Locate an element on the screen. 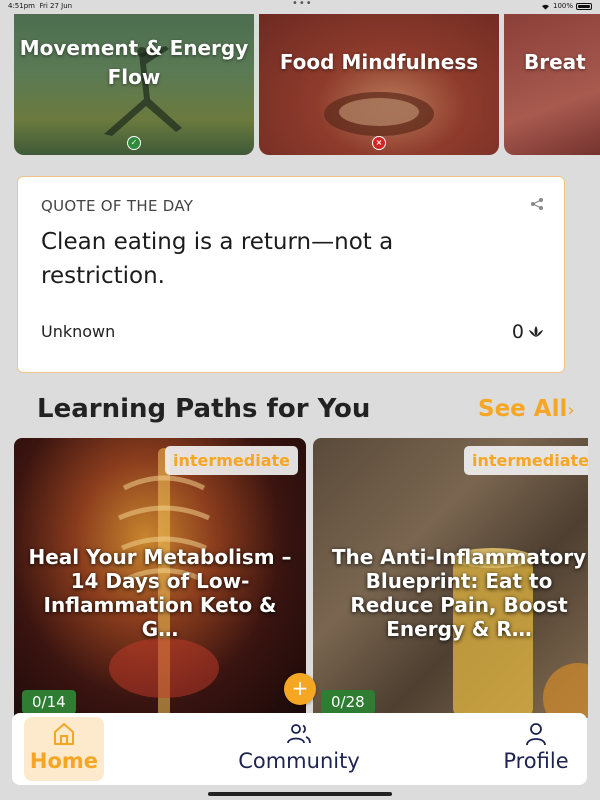 The image size is (600, 800). add-button: + is located at coordinates (300, 689).